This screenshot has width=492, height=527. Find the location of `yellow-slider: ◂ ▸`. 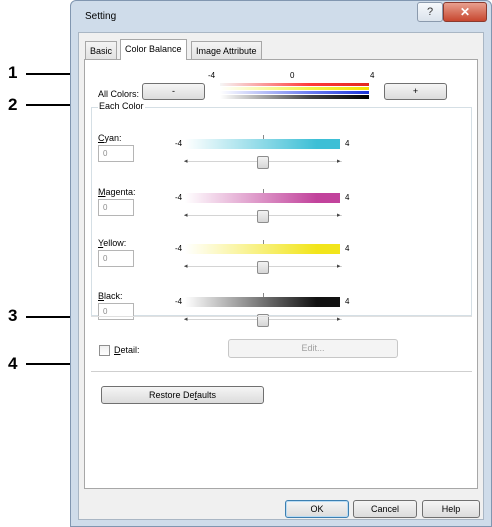

yellow-slider: ◂ ▸ is located at coordinates (263, 267).